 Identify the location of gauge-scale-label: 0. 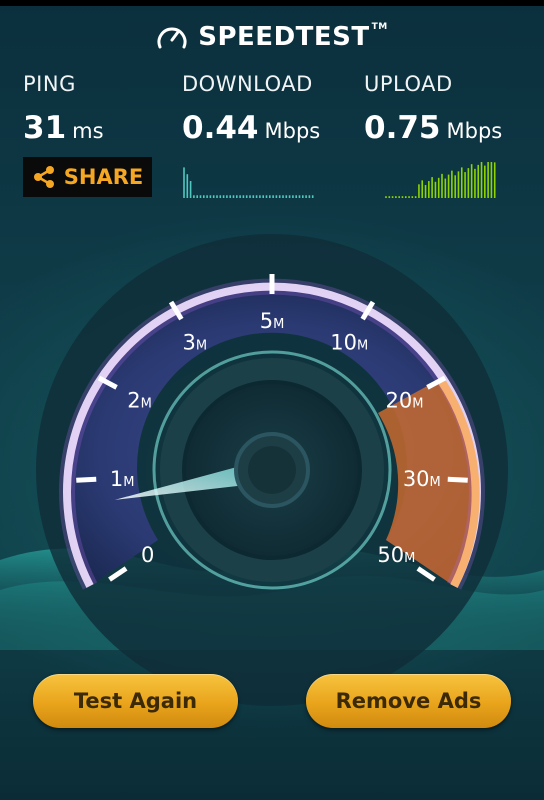
(147, 555).